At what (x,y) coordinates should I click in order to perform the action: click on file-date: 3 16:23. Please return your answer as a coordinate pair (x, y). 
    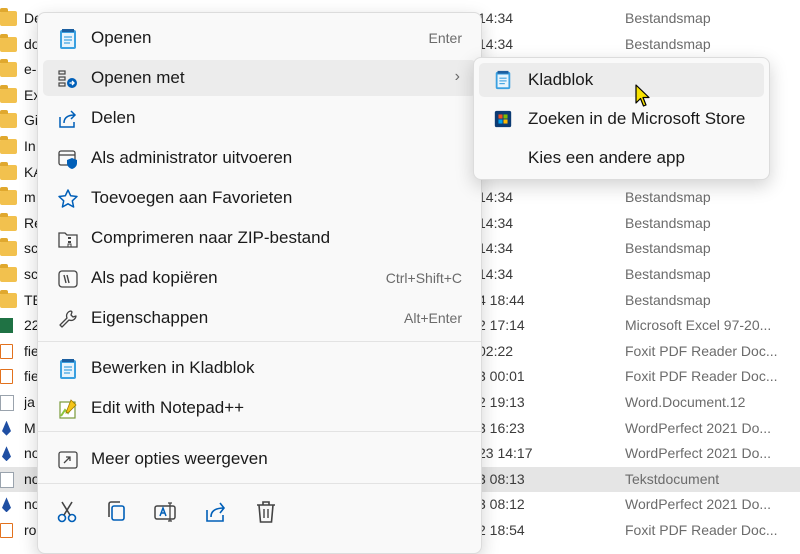
    Looking at the image, I should click on (501, 427).